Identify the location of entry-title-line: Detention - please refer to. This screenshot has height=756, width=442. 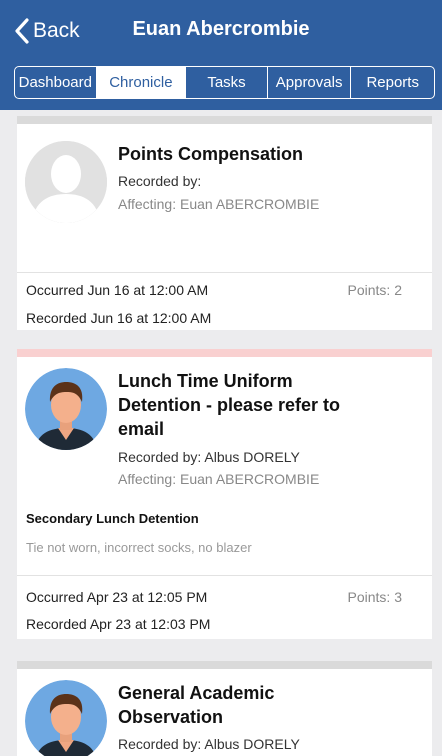
(229, 405).